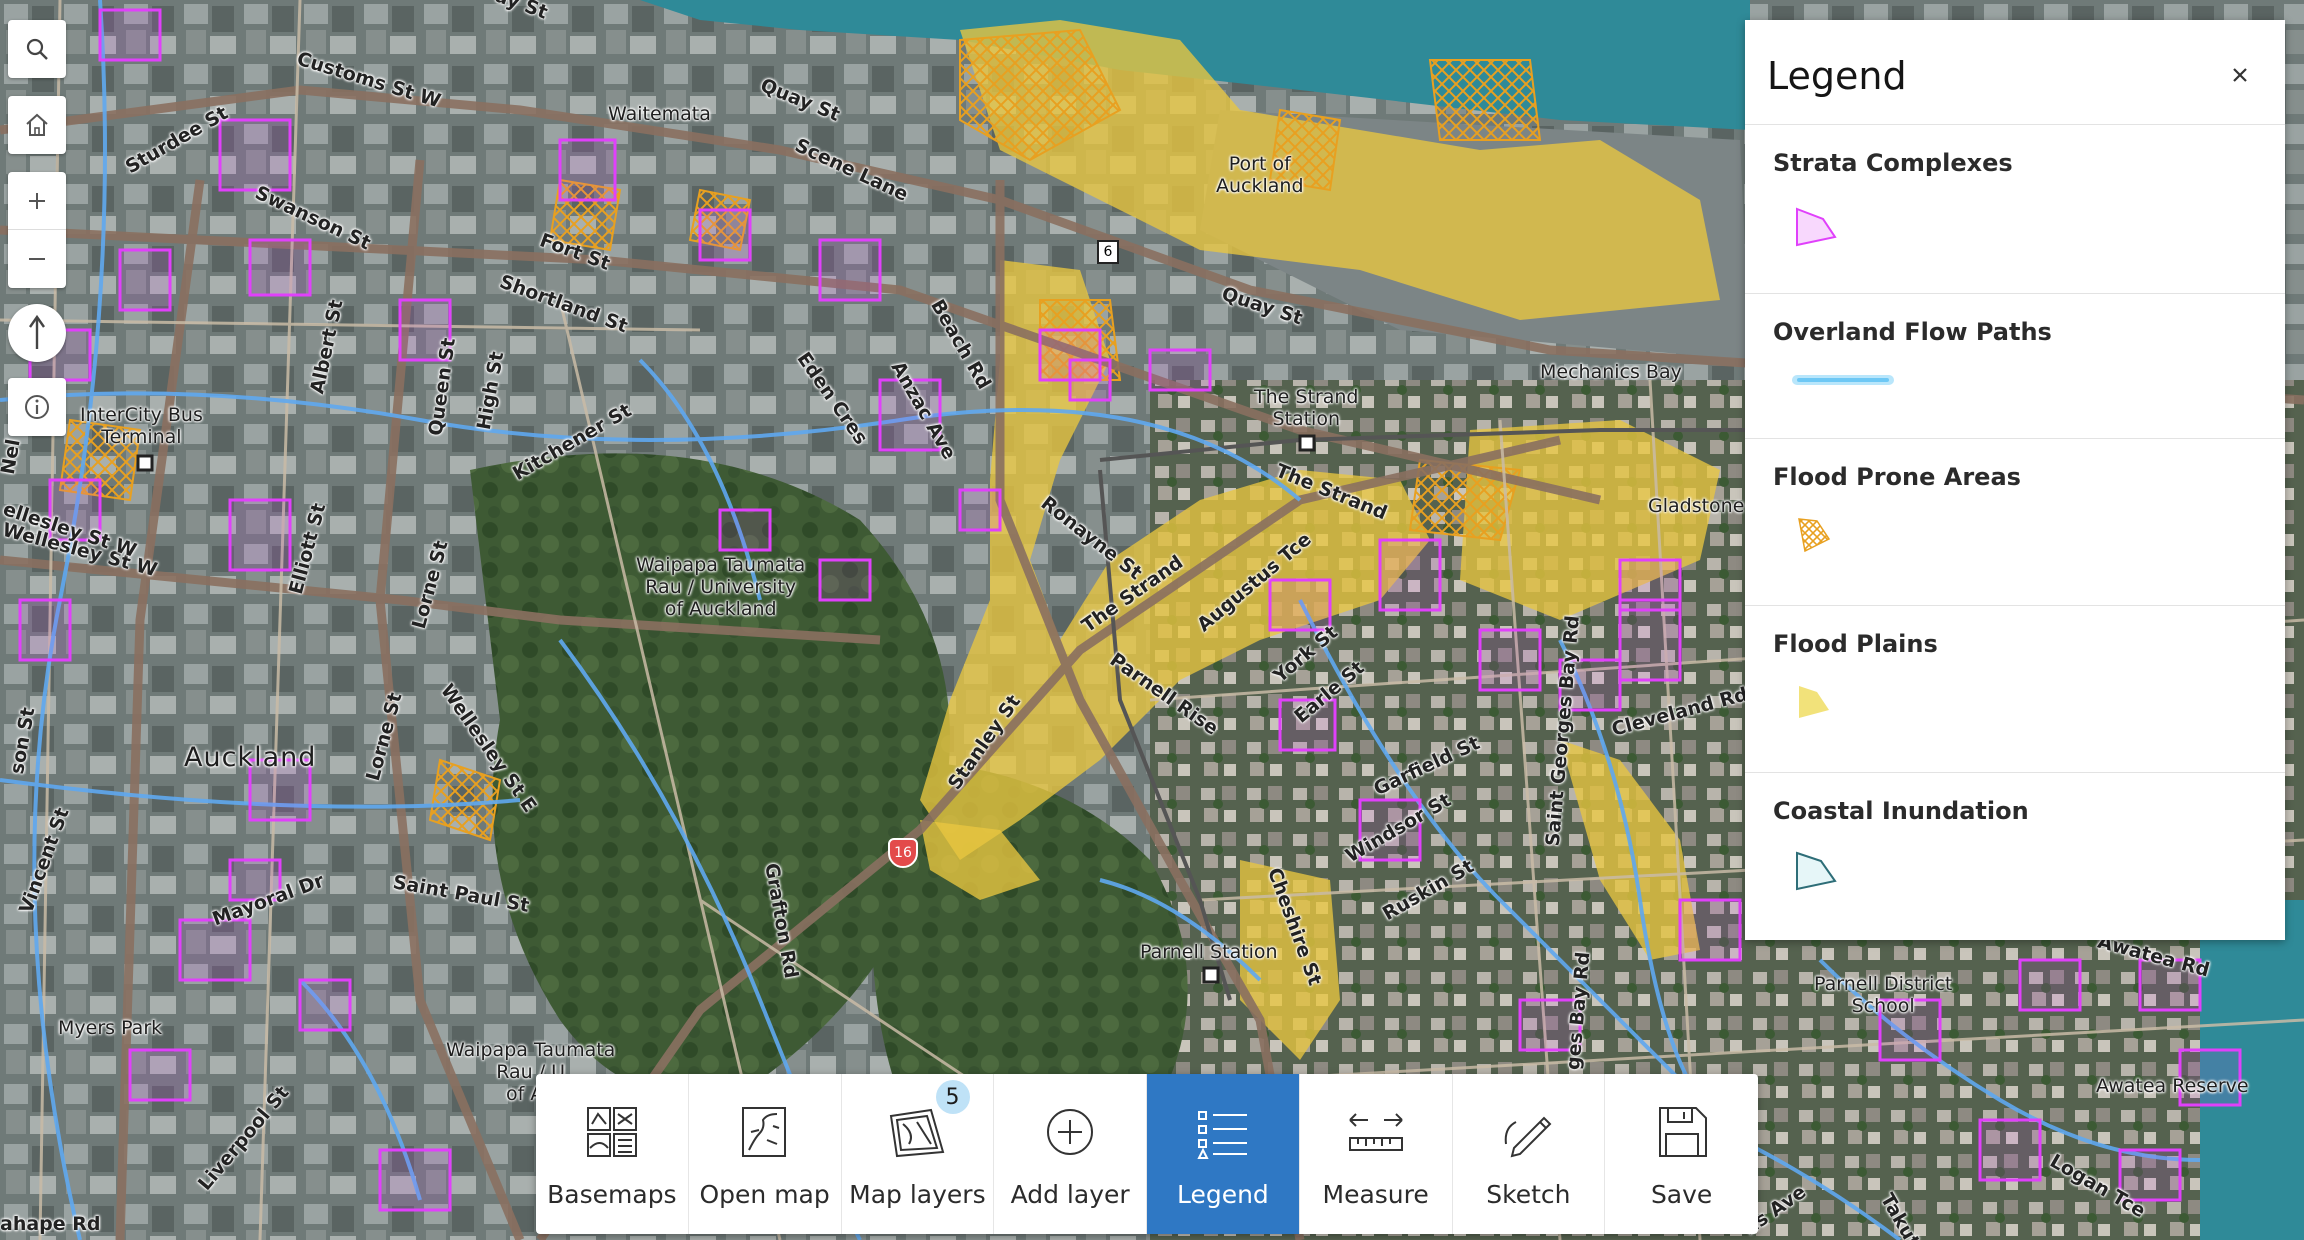  What do you see at coordinates (952, 1097) in the screenshot?
I see `layer-count-badge: 5` at bounding box center [952, 1097].